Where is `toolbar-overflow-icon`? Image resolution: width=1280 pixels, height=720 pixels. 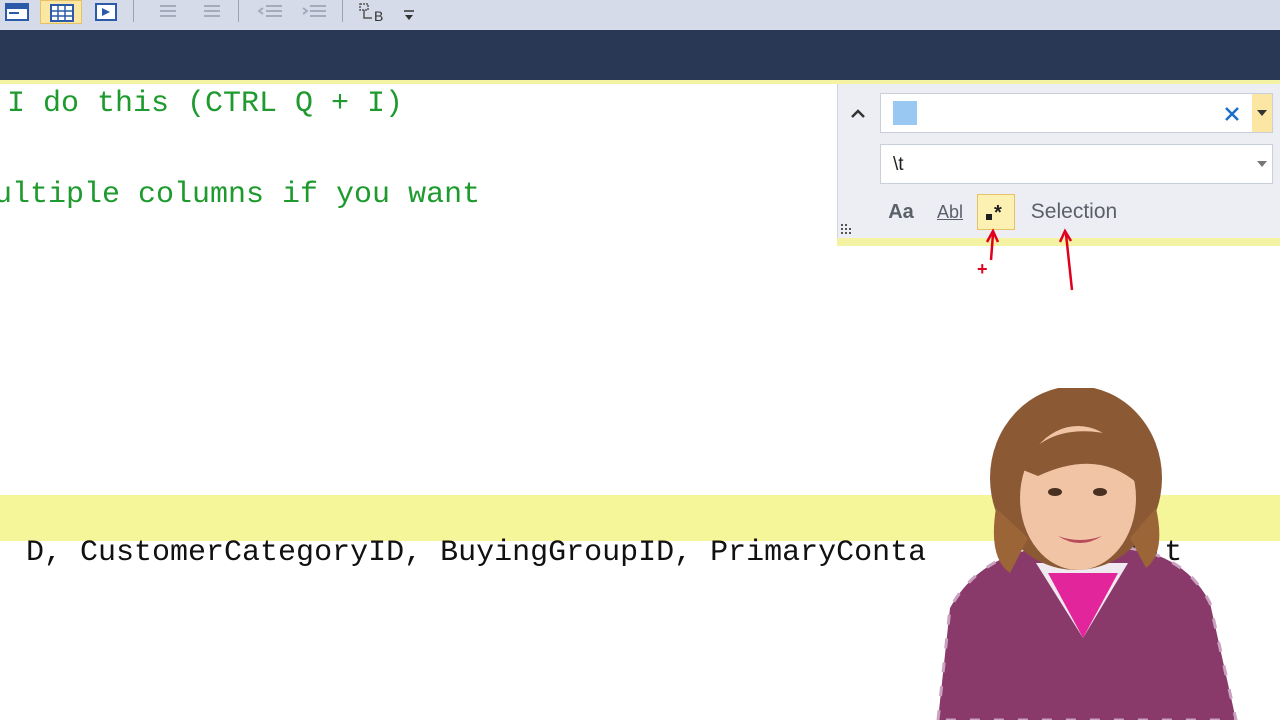
toolbar-overflow-icon is located at coordinates (409, 11).